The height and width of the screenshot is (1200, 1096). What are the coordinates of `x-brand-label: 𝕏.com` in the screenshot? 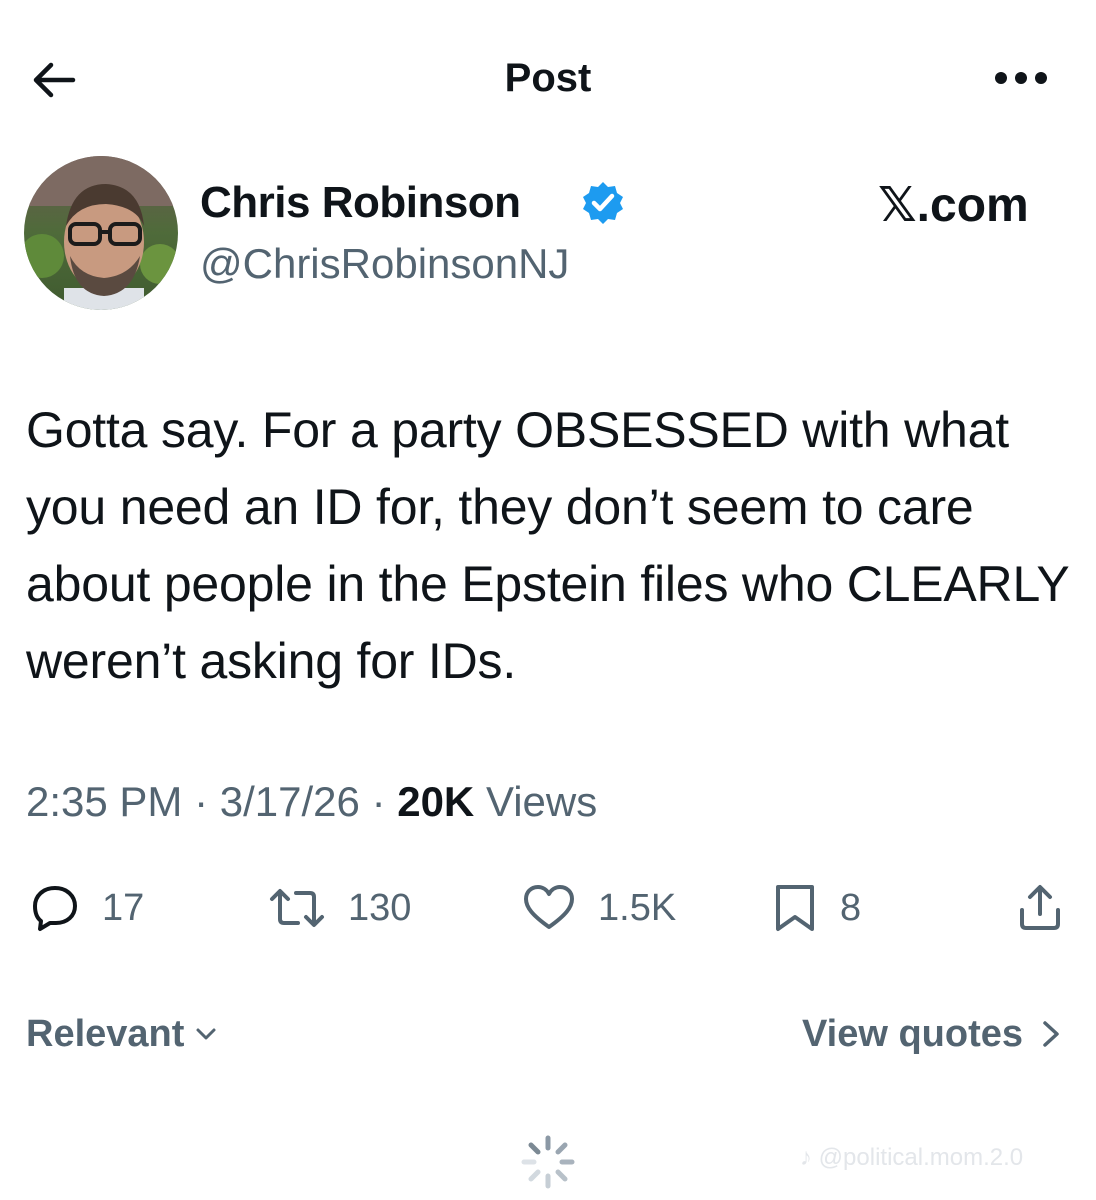 It's located at (953, 205).